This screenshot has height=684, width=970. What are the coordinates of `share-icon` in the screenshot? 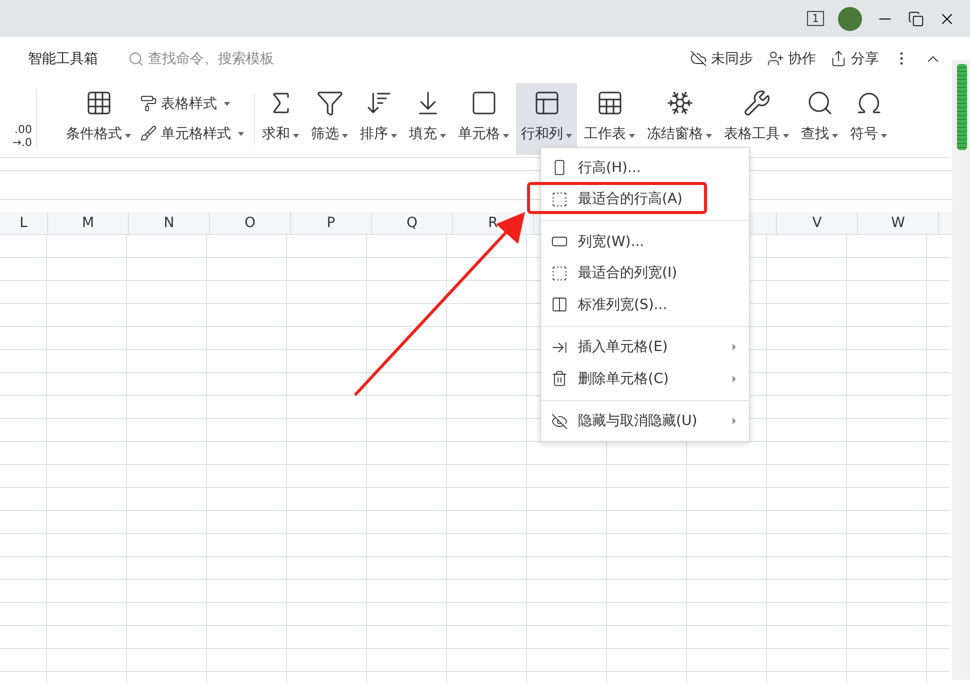 It's located at (838, 58).